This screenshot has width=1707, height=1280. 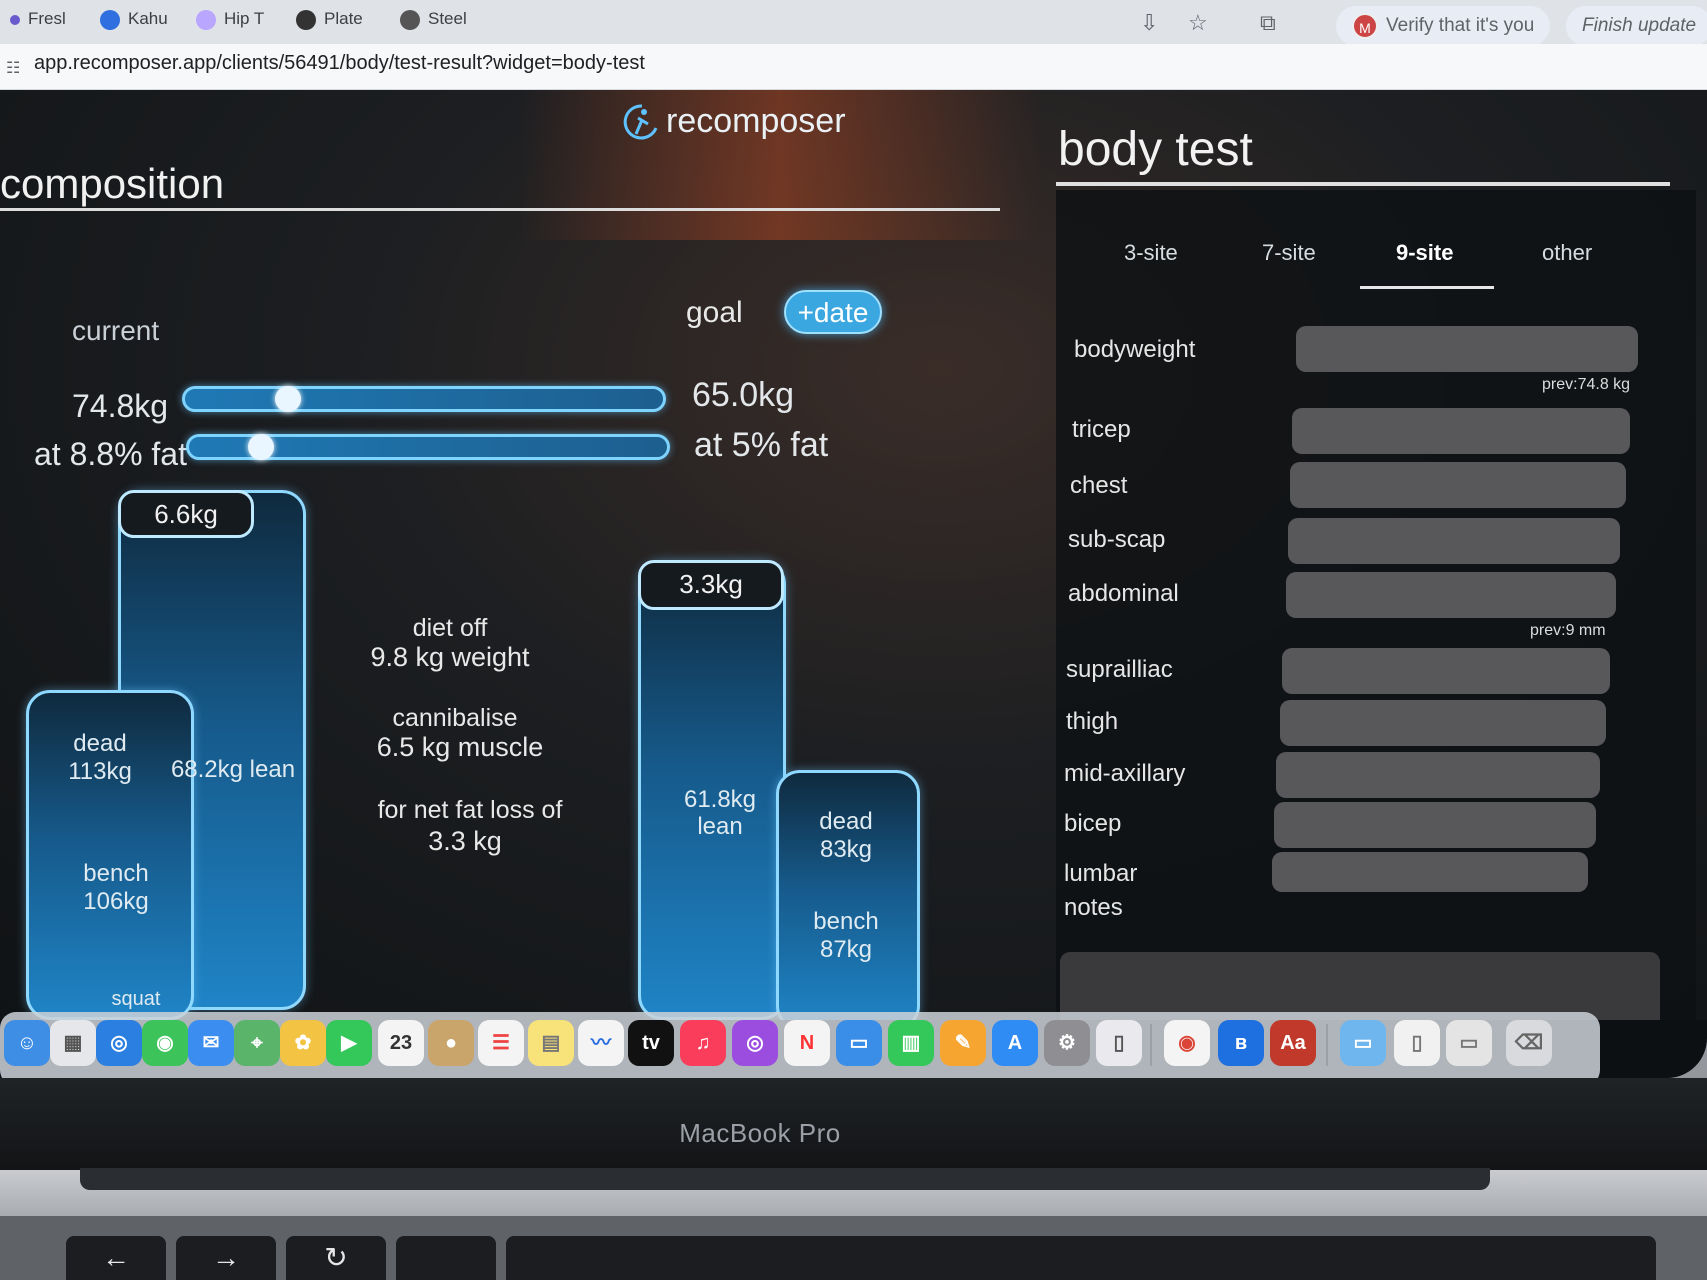 I want to click on abdominal-label: abdominal, so click(x=1123, y=593).